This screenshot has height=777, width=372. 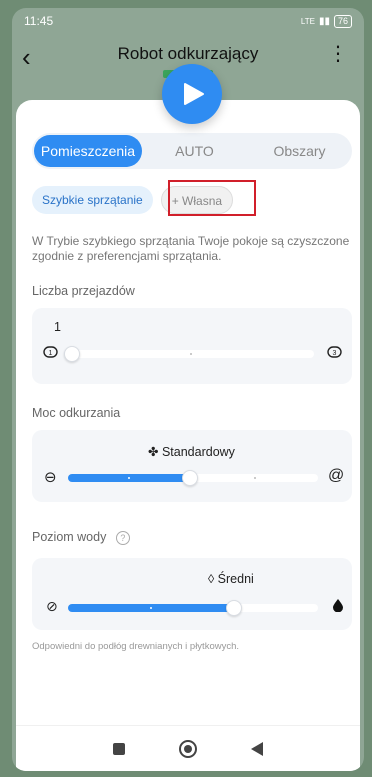 I want to click on svg-text: 1, so click(x=51, y=353).